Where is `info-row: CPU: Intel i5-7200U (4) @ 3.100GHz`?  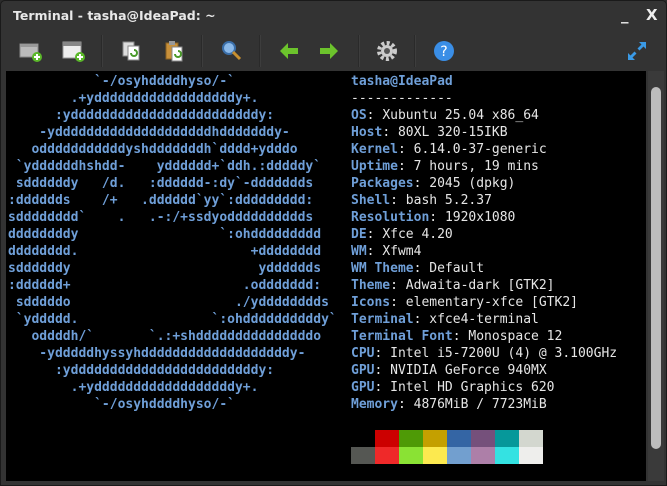 info-row: CPU: Intel i5-7200U (4) @ 3.100GHz is located at coordinates (484, 353).